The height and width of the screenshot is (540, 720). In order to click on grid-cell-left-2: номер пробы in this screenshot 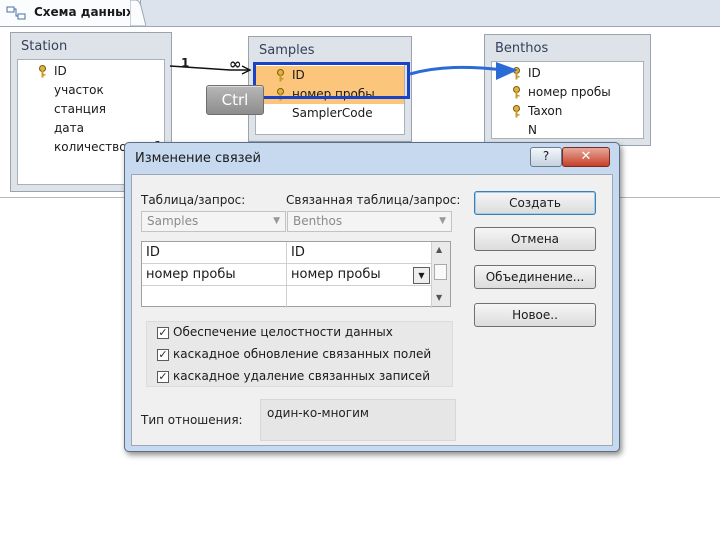, I will do `click(214, 275)`.